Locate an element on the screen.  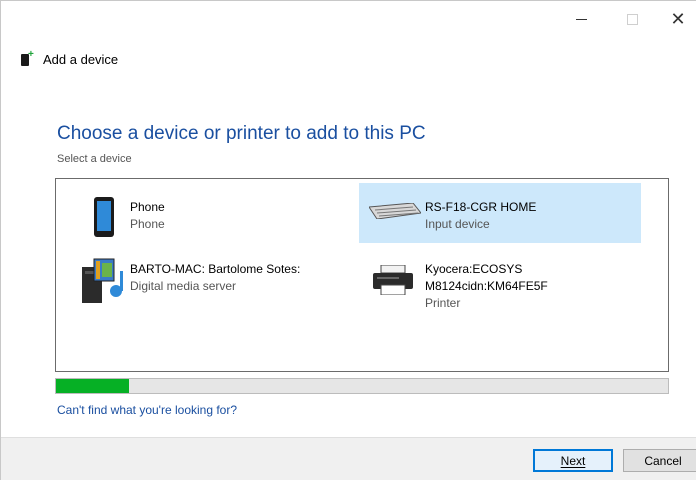
search-progress-bar is located at coordinates (362, 386).